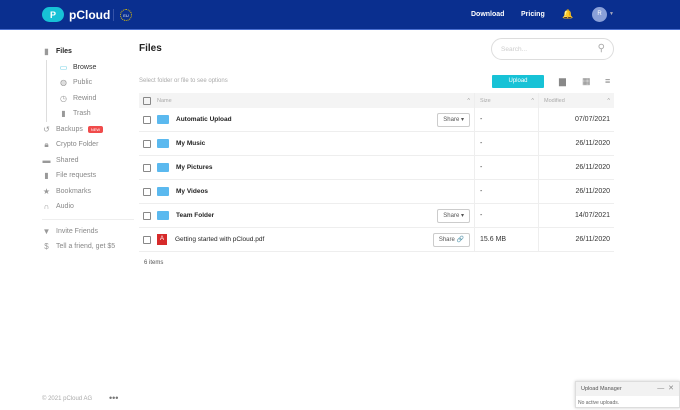  I want to click on file-name: Getting started with pCloud.pdf, so click(219, 239).